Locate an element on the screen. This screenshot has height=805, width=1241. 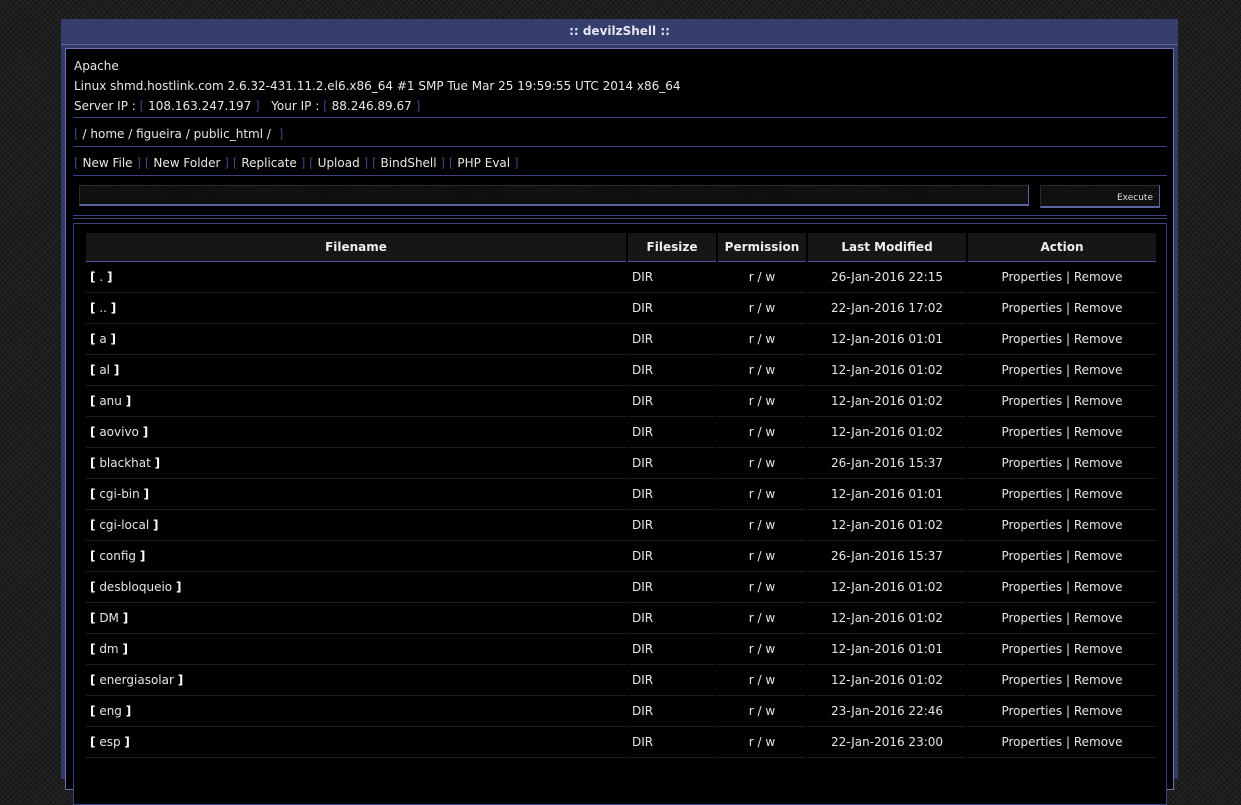
filename-cell: [ desbloqueio ] is located at coordinates (356, 587).